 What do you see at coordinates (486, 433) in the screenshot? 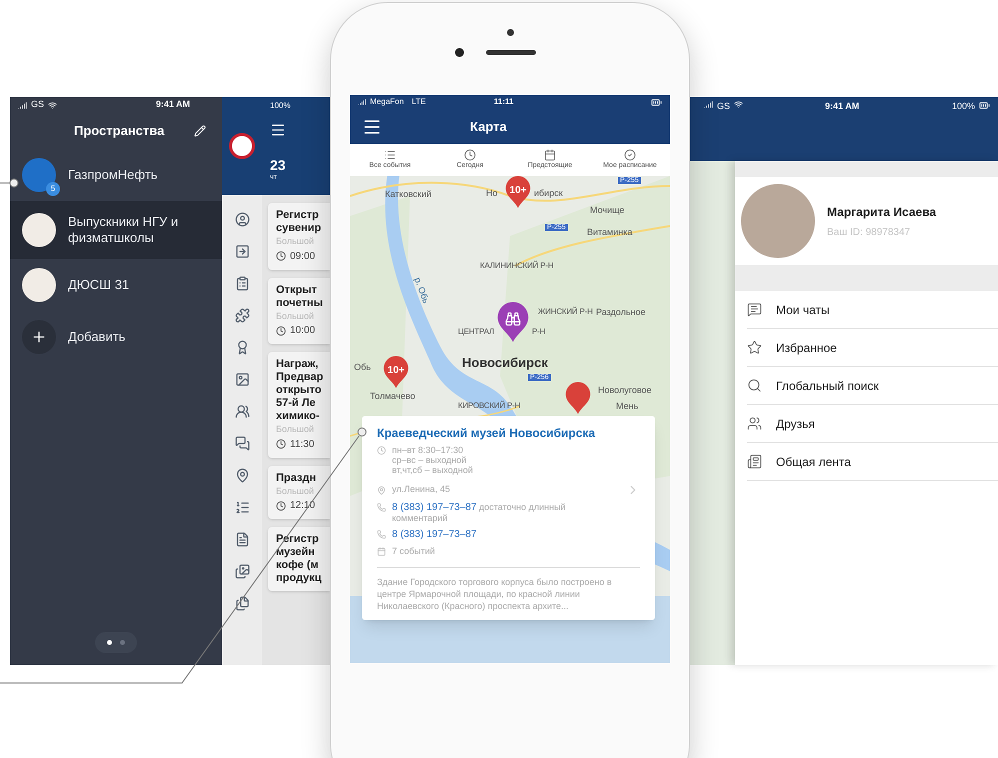
I see `place-title: Краеведческий музей Новосибирска` at bounding box center [486, 433].